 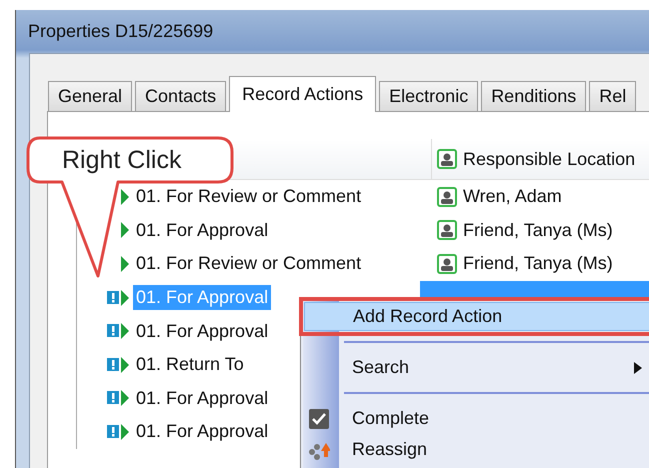 What do you see at coordinates (512, 197) in the screenshot?
I see `responsible-cell: Wren, Adam` at bounding box center [512, 197].